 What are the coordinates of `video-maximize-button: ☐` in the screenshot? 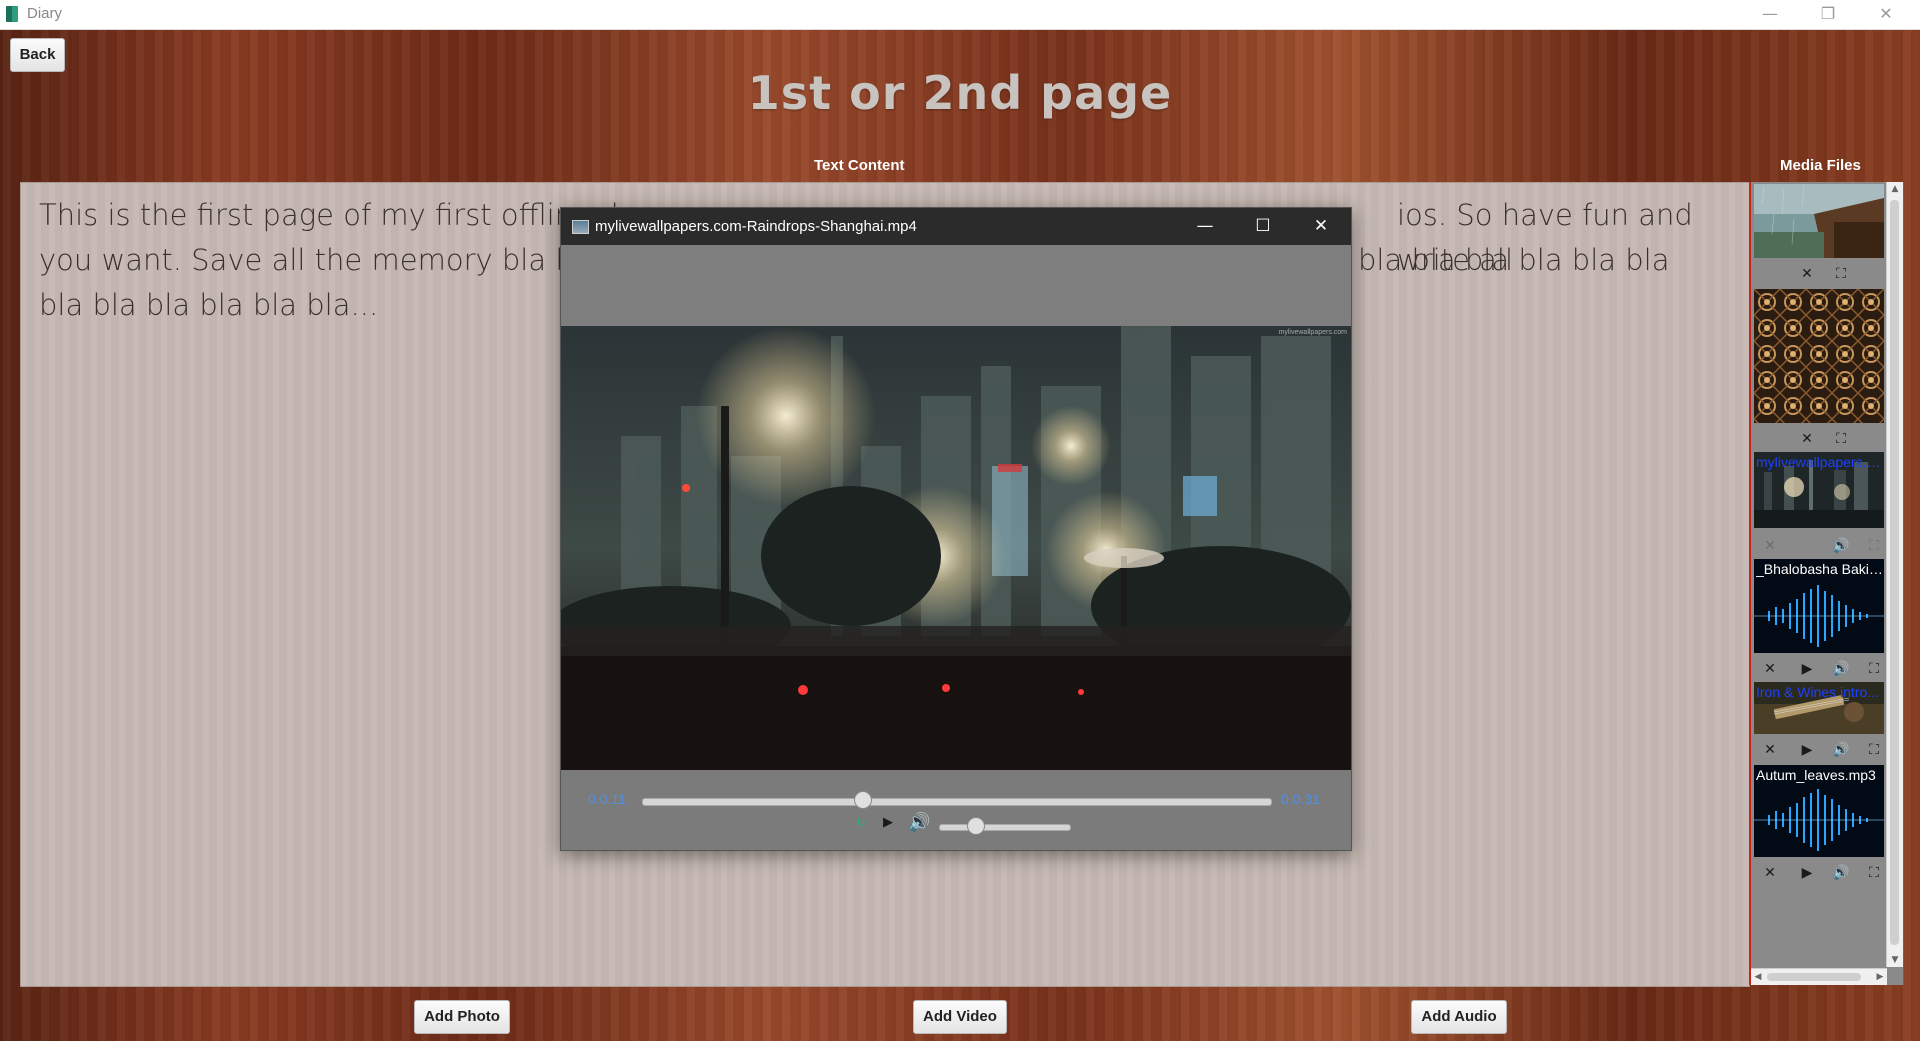 It's located at (1263, 226).